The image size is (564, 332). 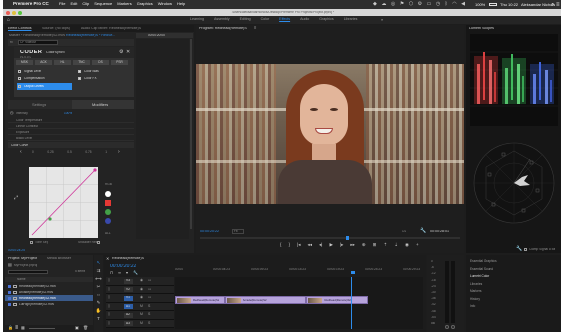 I want to click on menu-sequence: Sequence, so click(x=103, y=4).